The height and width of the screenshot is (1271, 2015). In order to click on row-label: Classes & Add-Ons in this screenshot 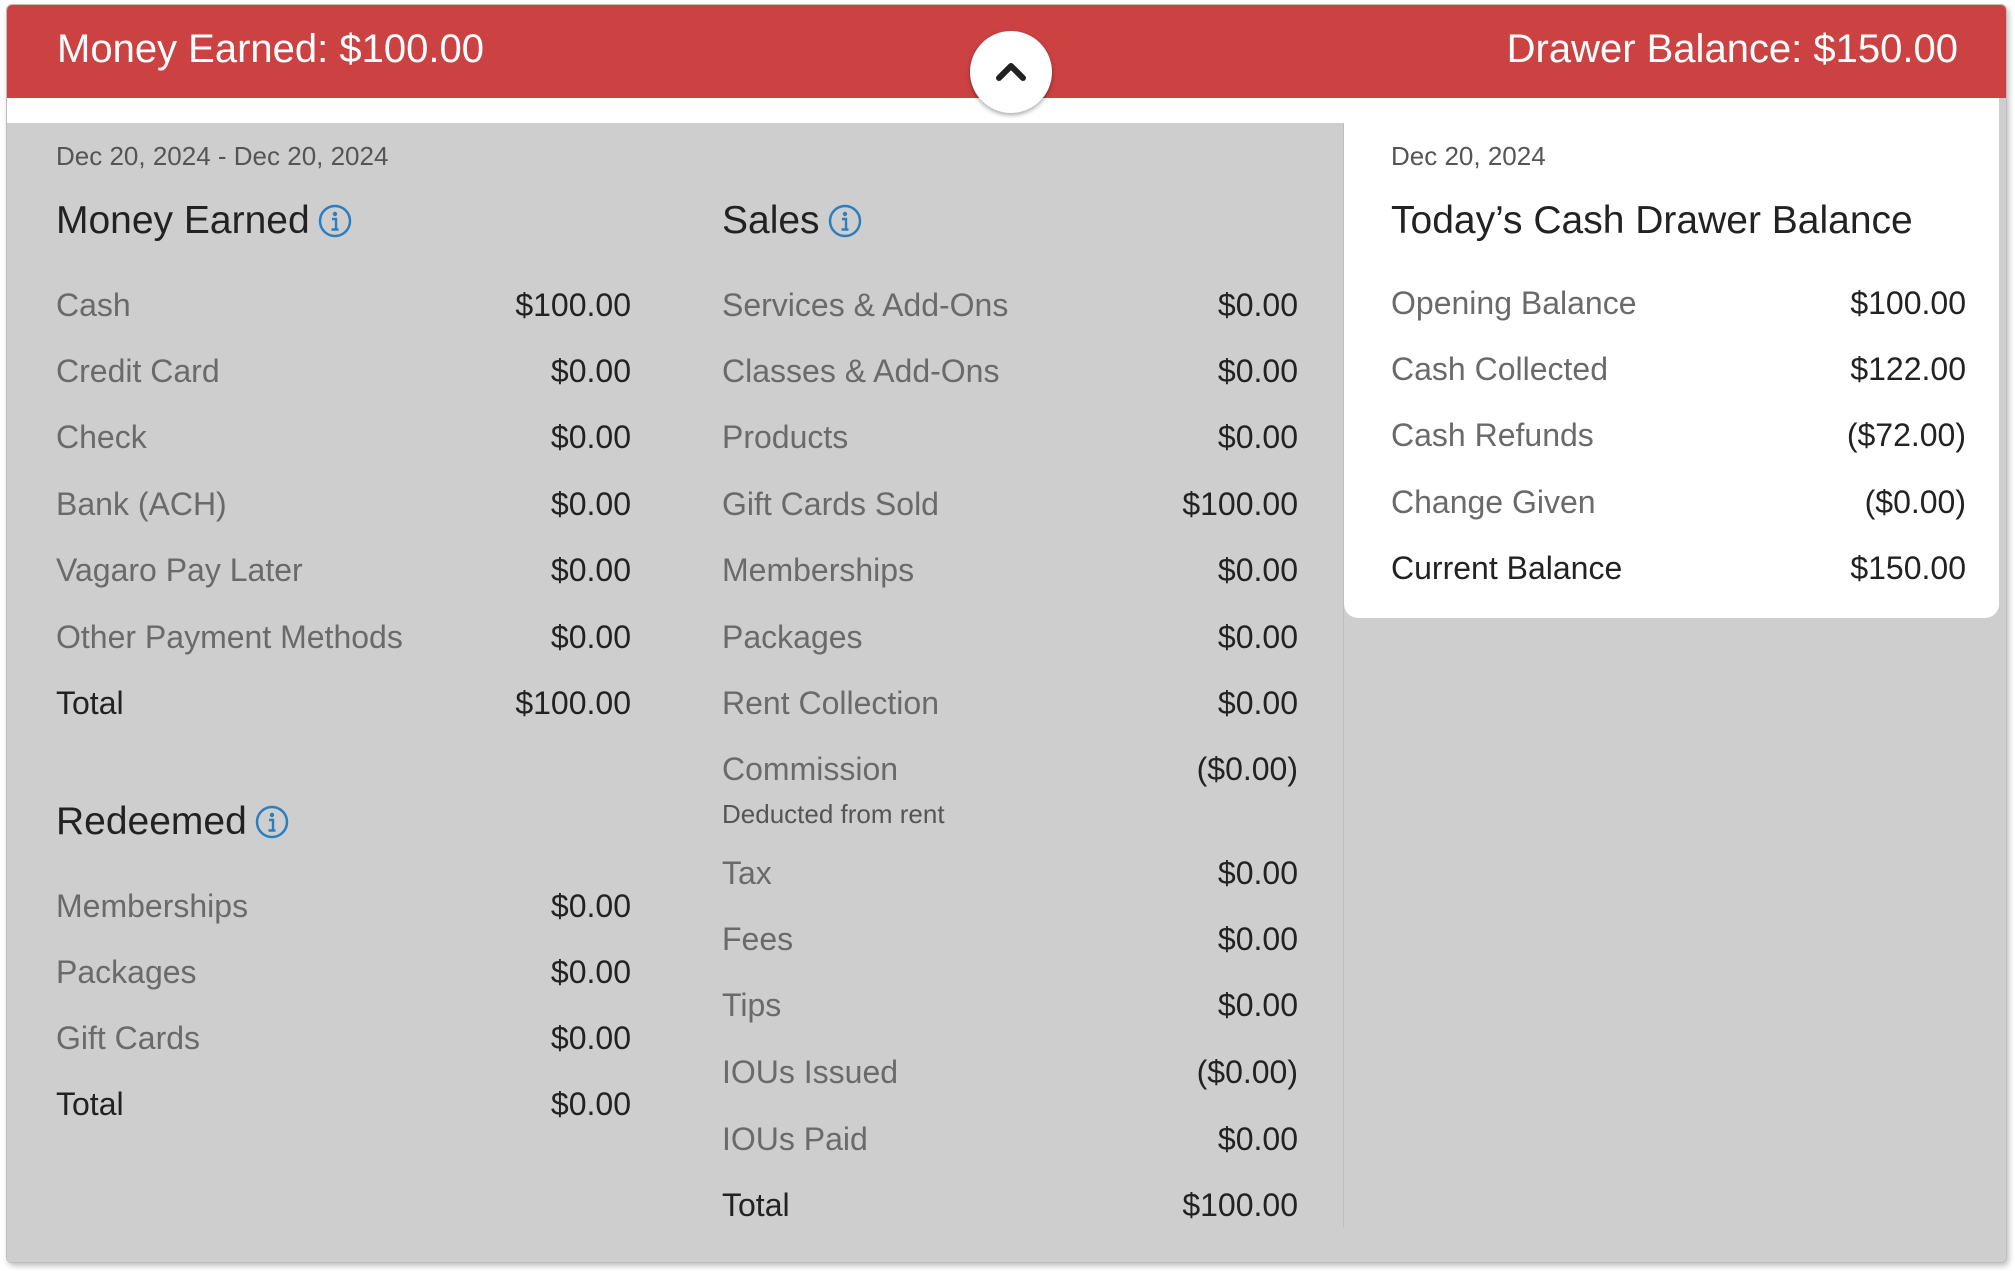, I will do `click(861, 370)`.